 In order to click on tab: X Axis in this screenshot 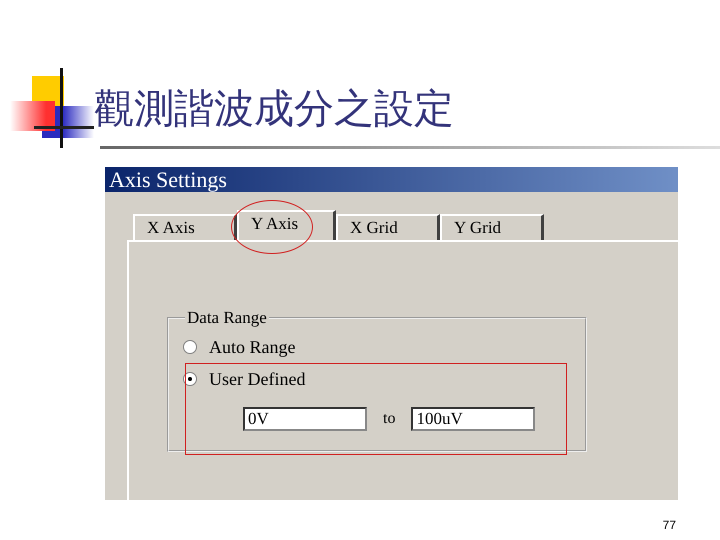, I will do `click(185, 227)`.